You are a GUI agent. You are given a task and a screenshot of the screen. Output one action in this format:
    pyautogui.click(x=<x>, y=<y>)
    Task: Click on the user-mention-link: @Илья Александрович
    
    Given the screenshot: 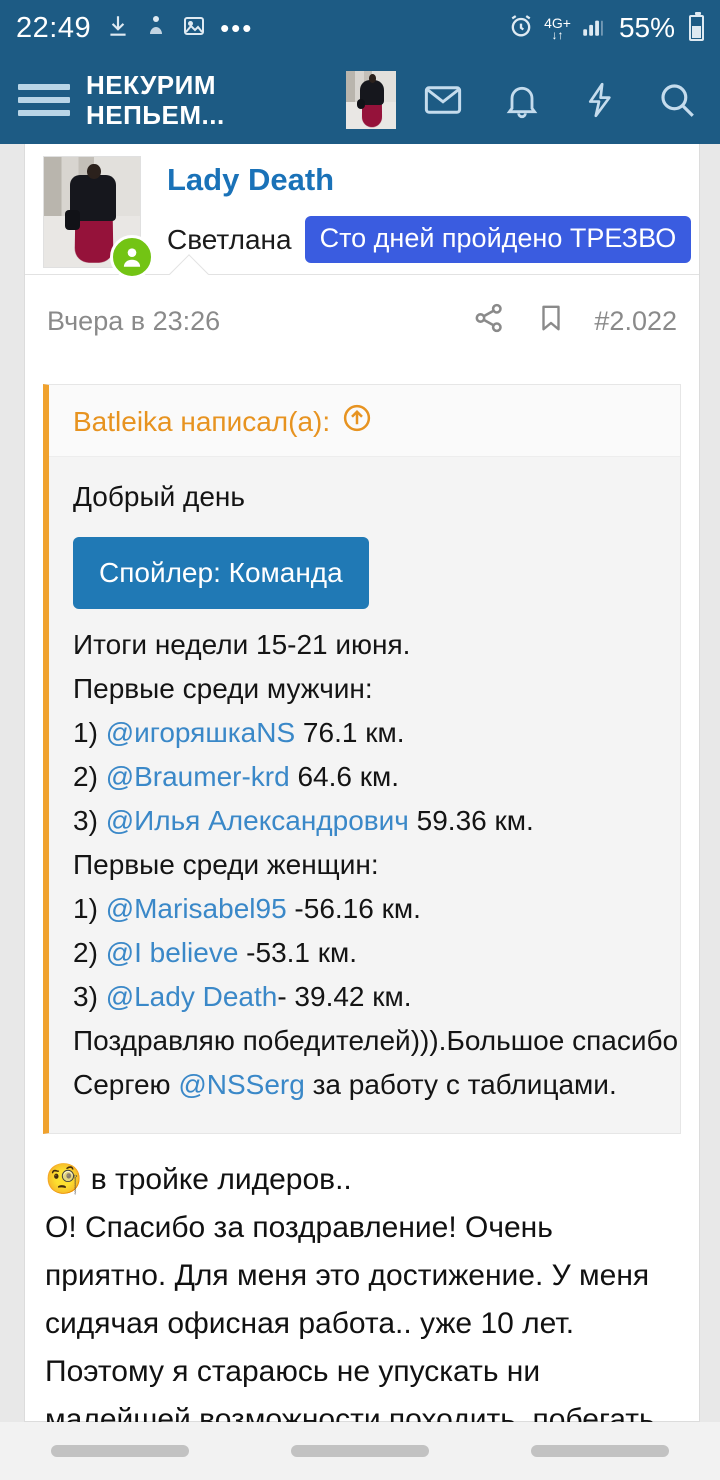 What is the action you would take?
    pyautogui.click(x=257, y=820)
    